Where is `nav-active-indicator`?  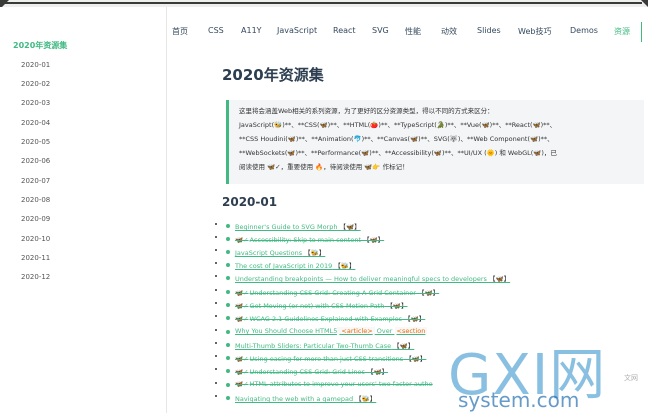
nav-active-indicator is located at coordinates (641, 32).